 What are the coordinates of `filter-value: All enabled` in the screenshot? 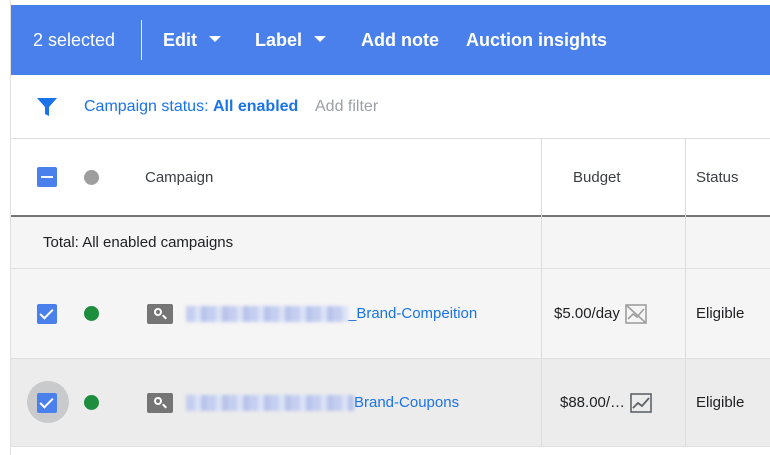 It's located at (255, 106).